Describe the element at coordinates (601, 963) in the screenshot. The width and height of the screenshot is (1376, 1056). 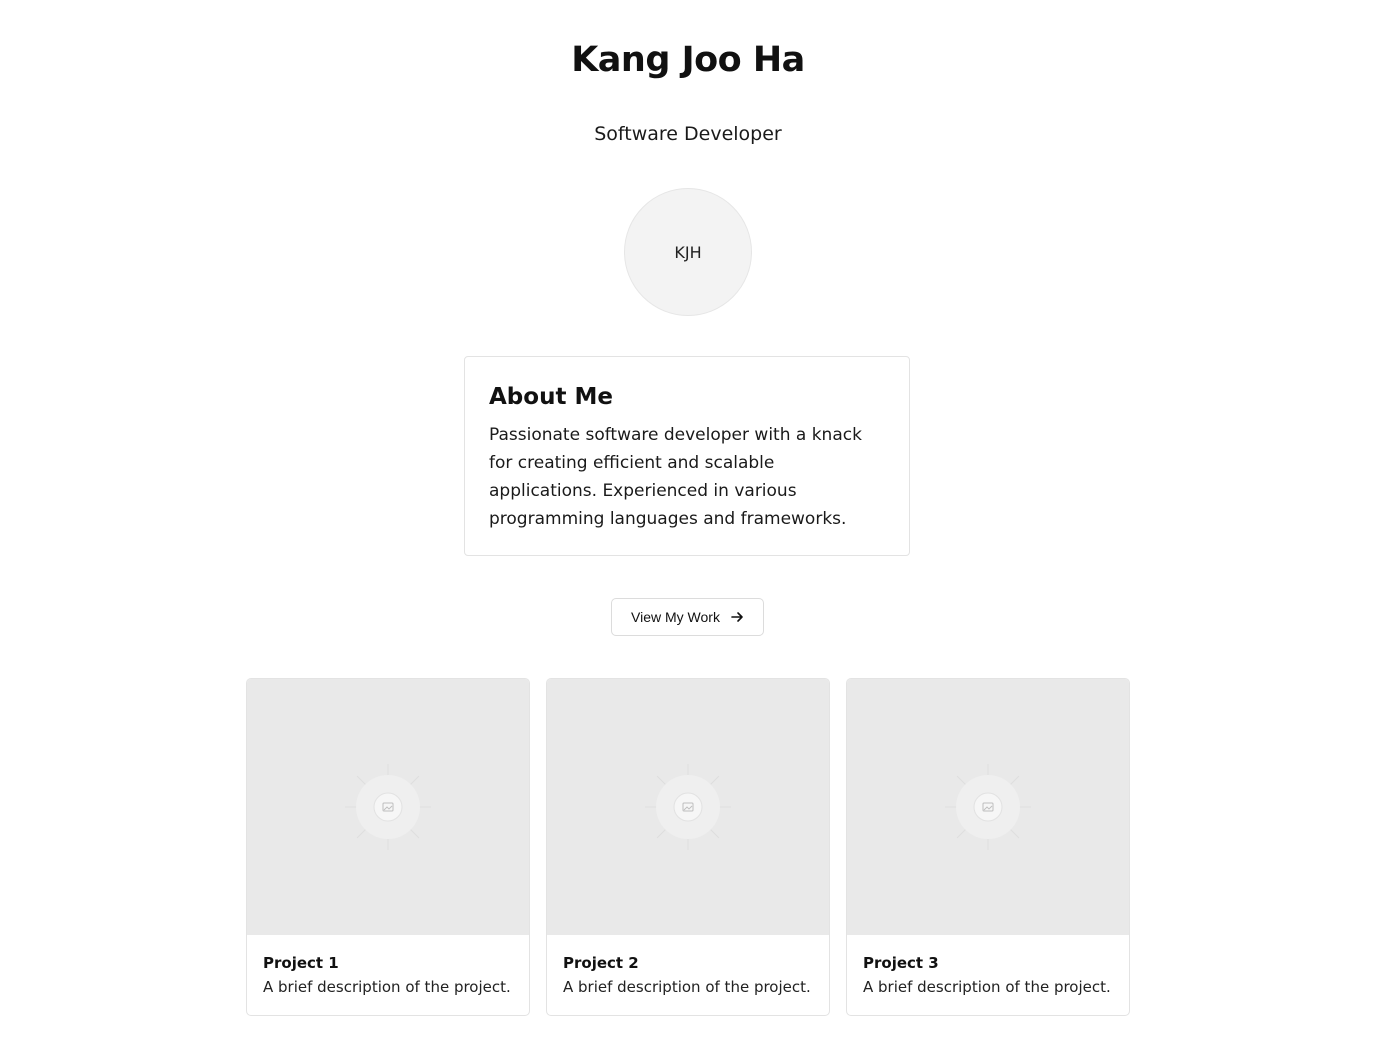
I see `project-title: Project 2` at that location.